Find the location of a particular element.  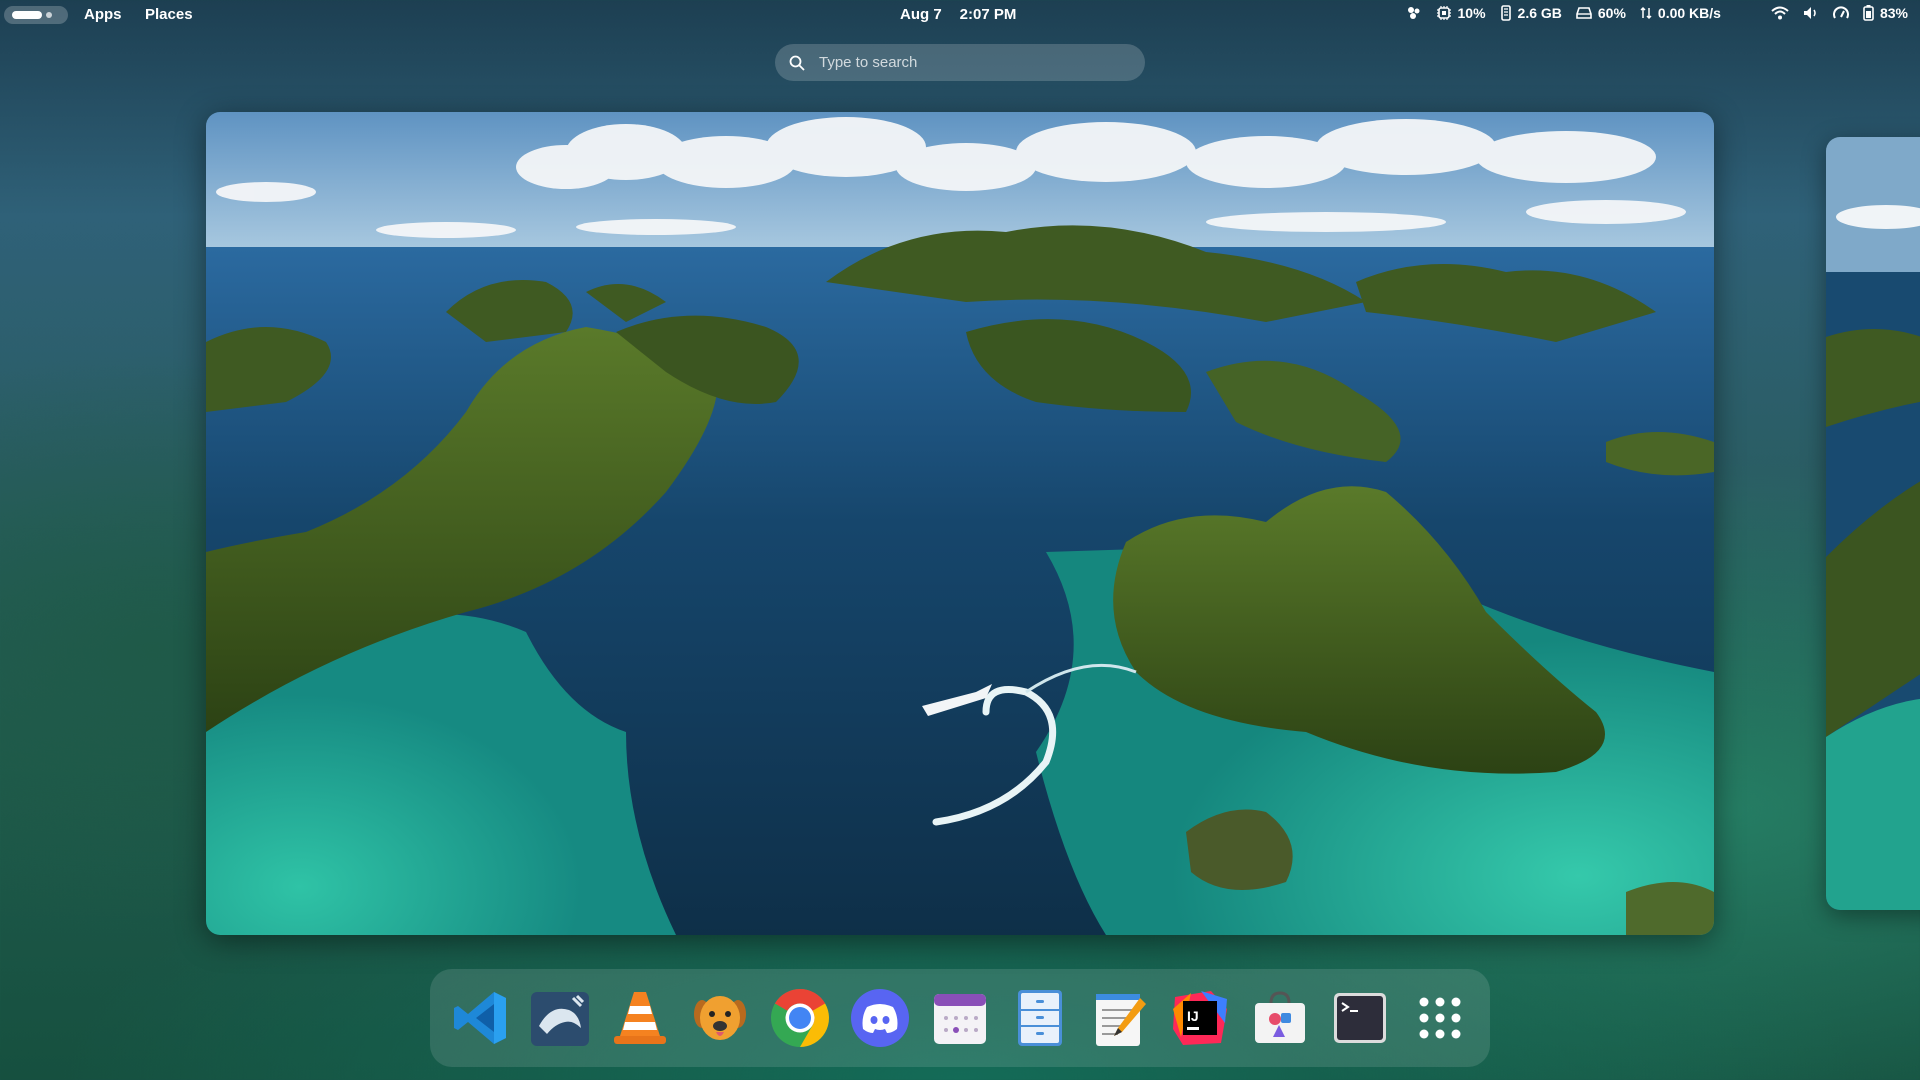

battery-icon is located at coordinates (1868, 13).